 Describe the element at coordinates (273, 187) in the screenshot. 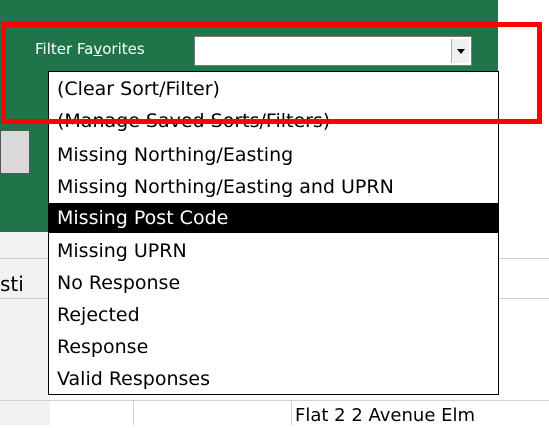

I see `dropdown-item-missing-northing-easting-uprn: Missing Northing/Easting and UPRN` at that location.